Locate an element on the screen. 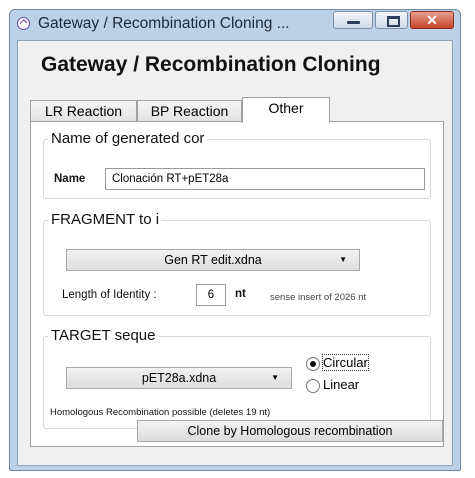 Image resolution: width=475 pixels, height=478 pixels. tab-bp-reaction: BP Reaction is located at coordinates (189, 111).